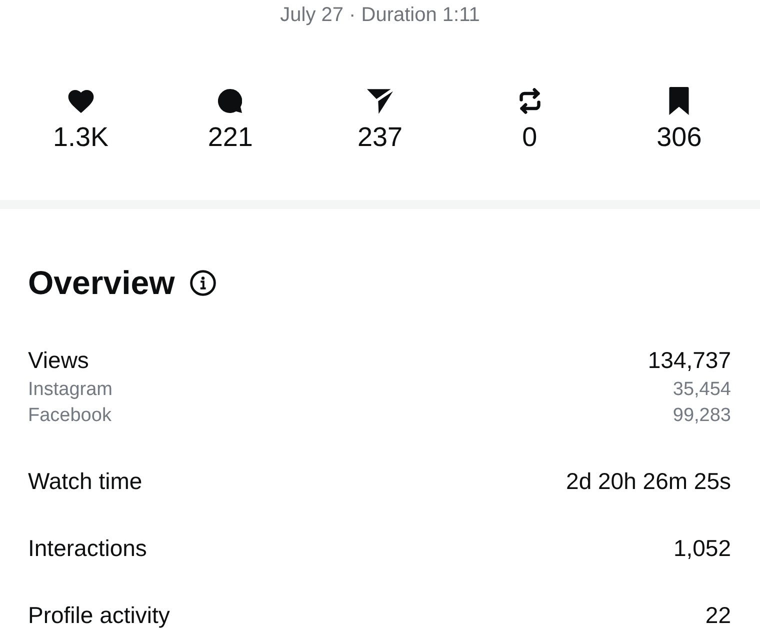 The image size is (760, 636). I want to click on metric-value: 134,737, so click(689, 360).